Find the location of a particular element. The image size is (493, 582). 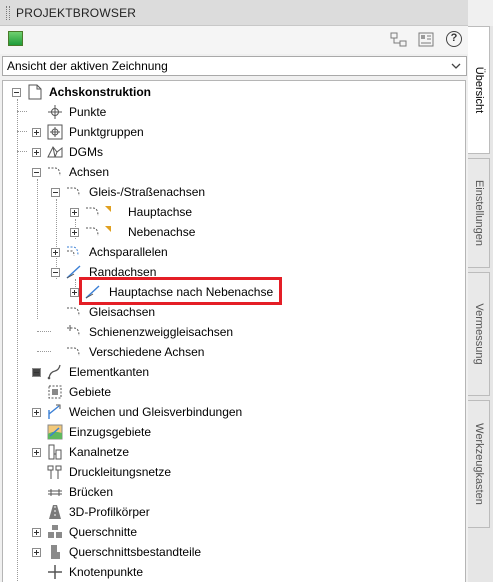

tree-item-label: Knotenpunkte is located at coordinates (106, 572).